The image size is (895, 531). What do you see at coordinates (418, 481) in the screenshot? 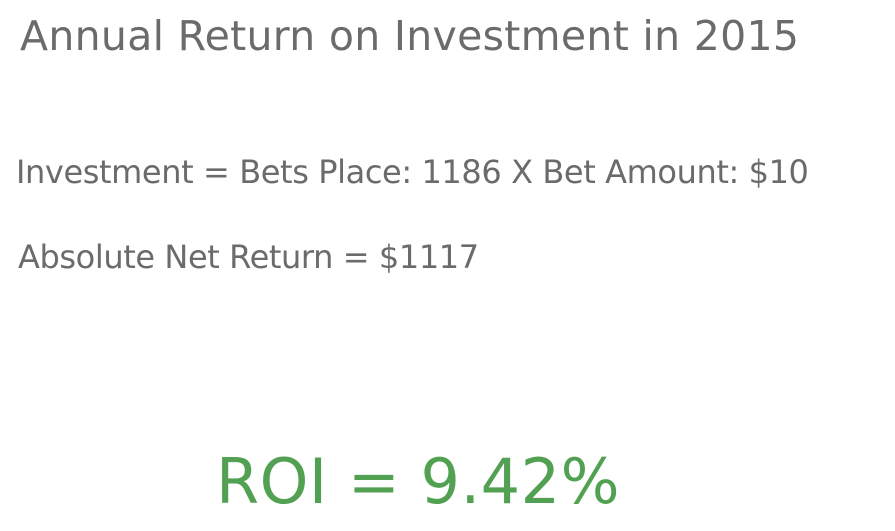
I see `roi-value: ROI = 9.42%` at bounding box center [418, 481].